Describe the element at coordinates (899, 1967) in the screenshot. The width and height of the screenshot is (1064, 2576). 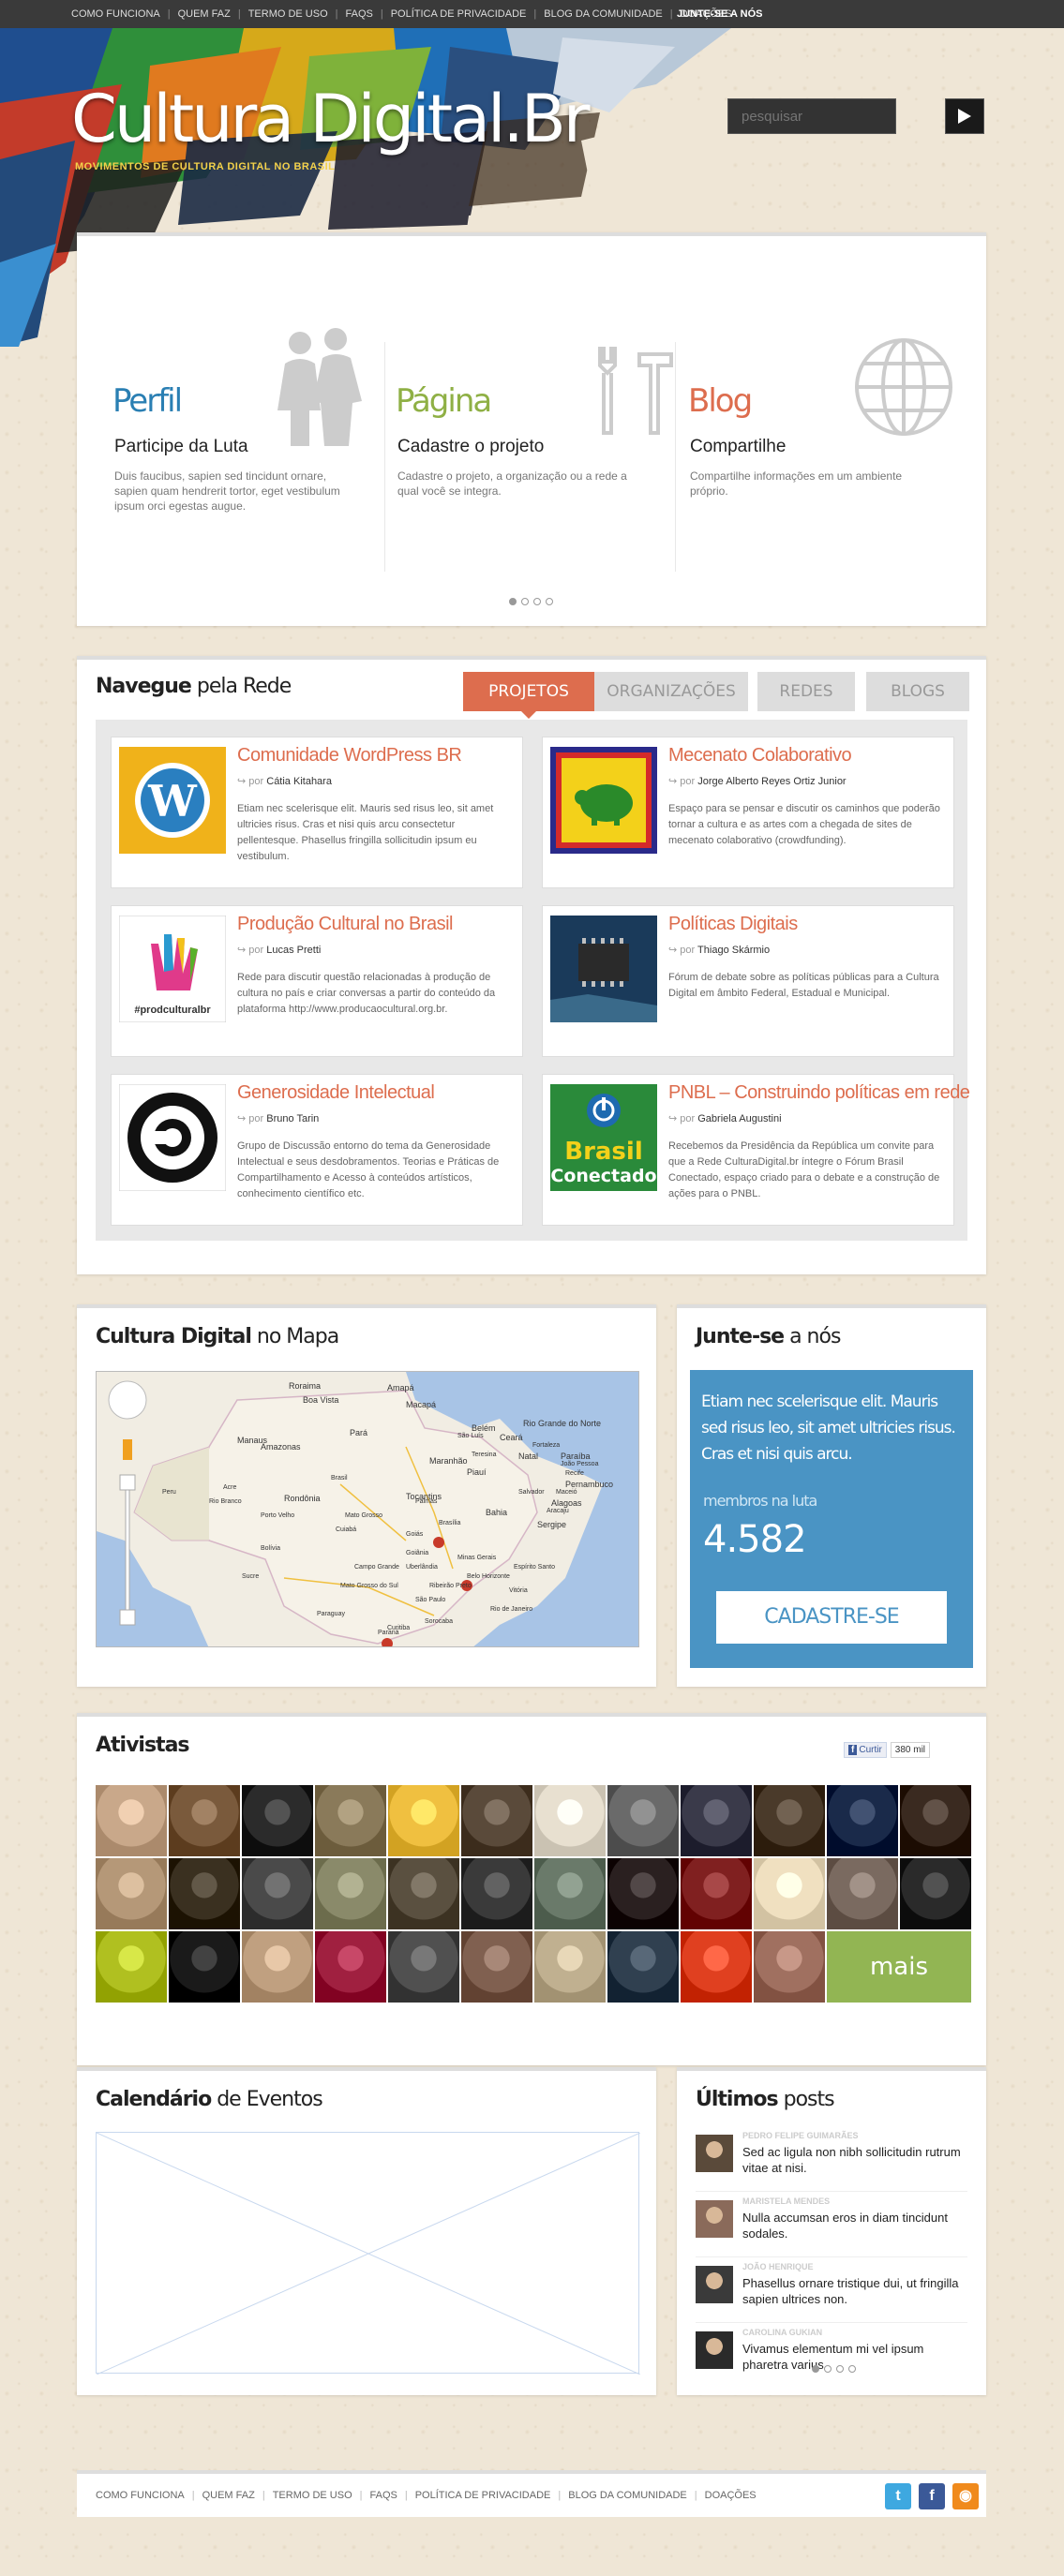
I see `more-activists-button: mais` at that location.